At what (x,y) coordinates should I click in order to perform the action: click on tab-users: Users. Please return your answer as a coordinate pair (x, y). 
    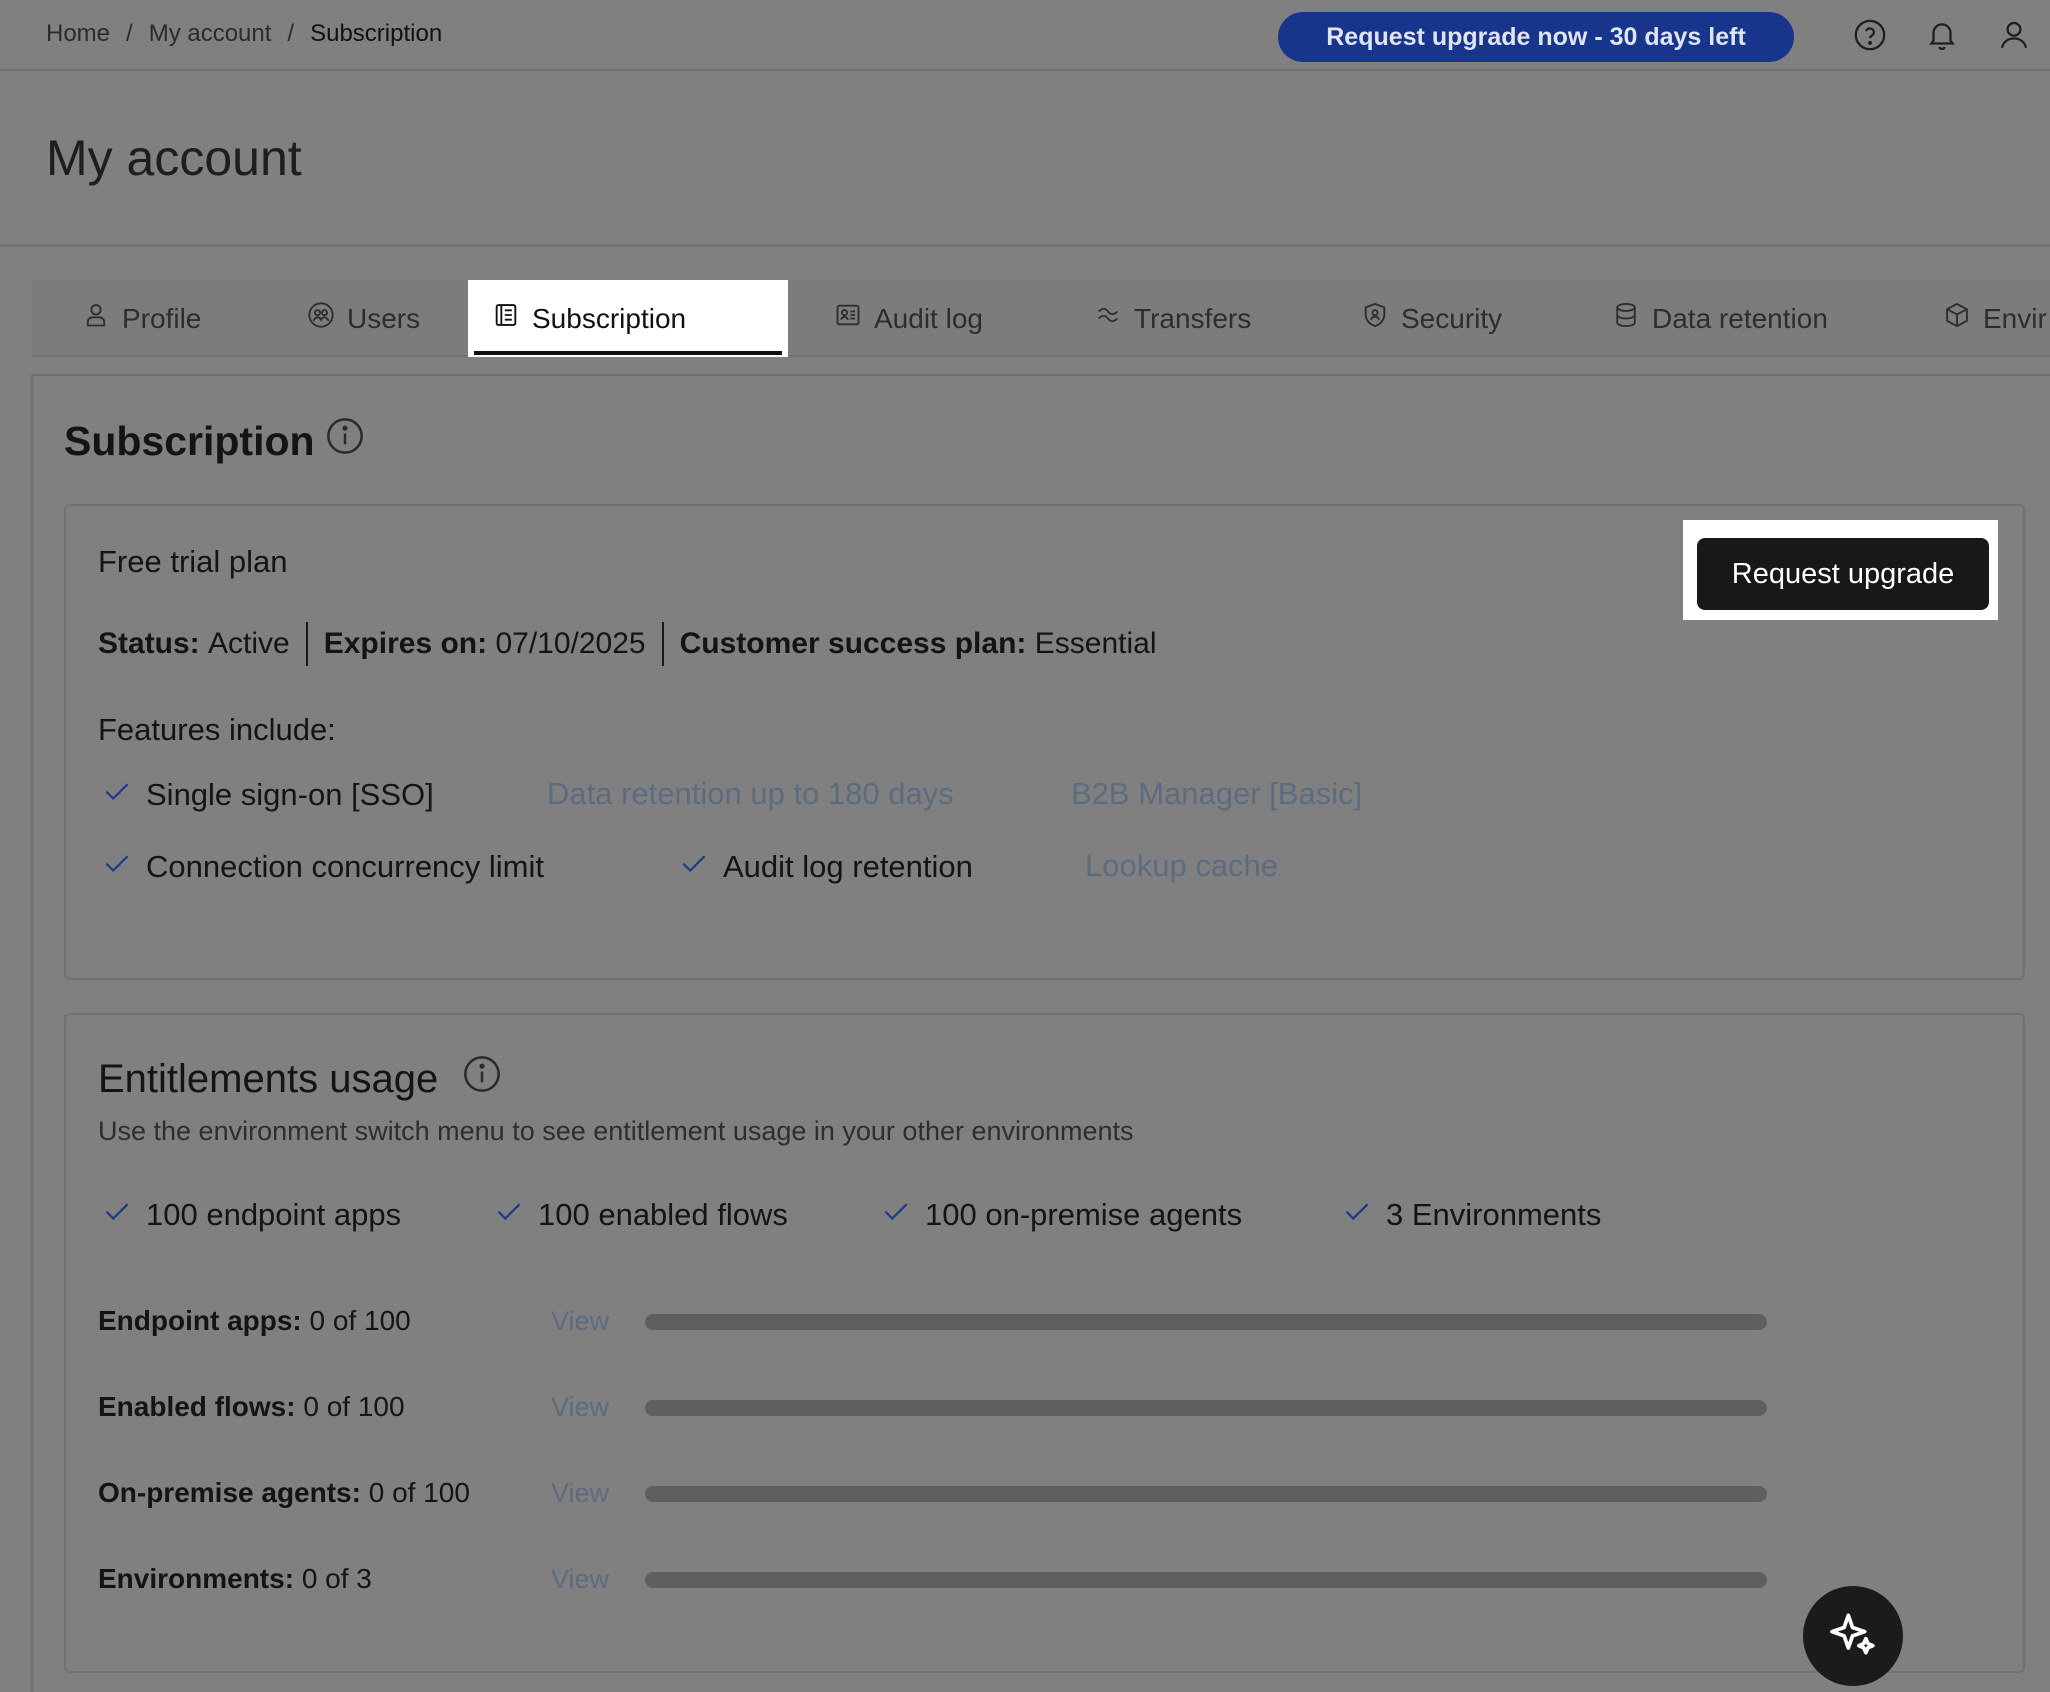
    Looking at the image, I should click on (363, 318).